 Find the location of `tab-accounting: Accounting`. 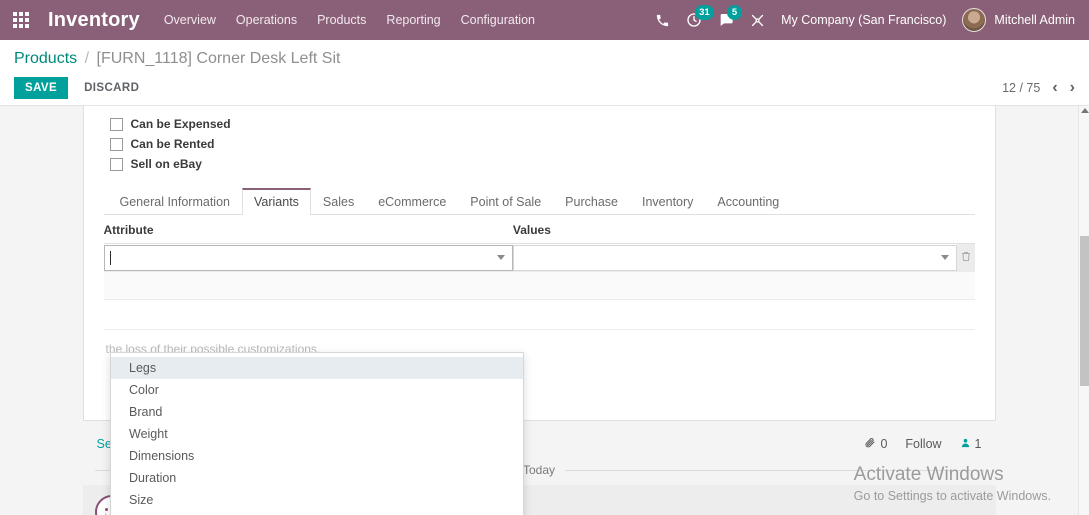

tab-accounting: Accounting is located at coordinates (748, 201).